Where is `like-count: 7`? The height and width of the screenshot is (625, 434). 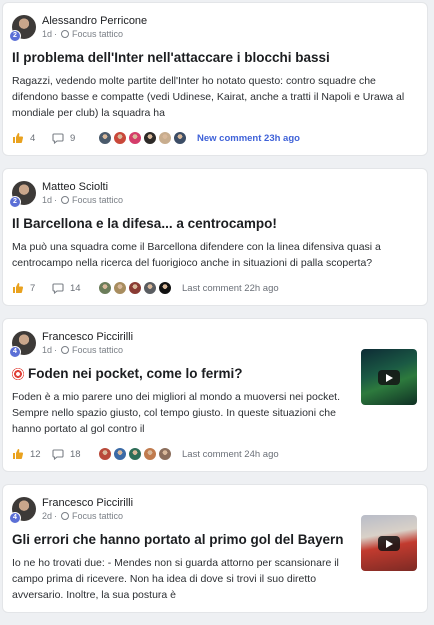
like-count: 7 is located at coordinates (33, 288).